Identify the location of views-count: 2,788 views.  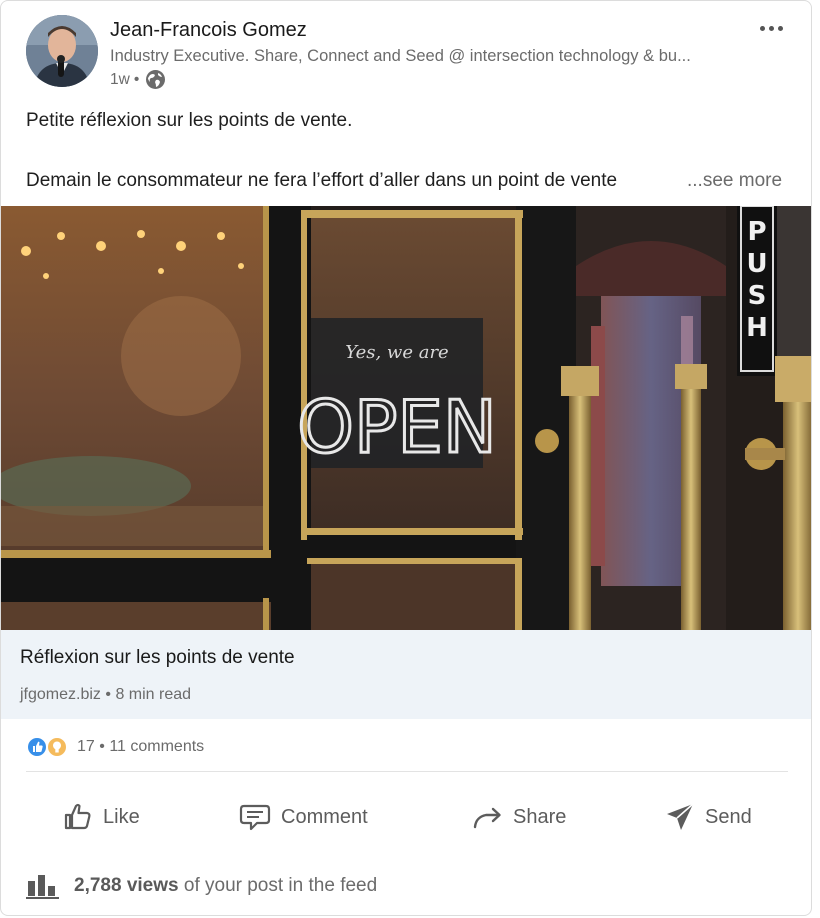
(126, 885).